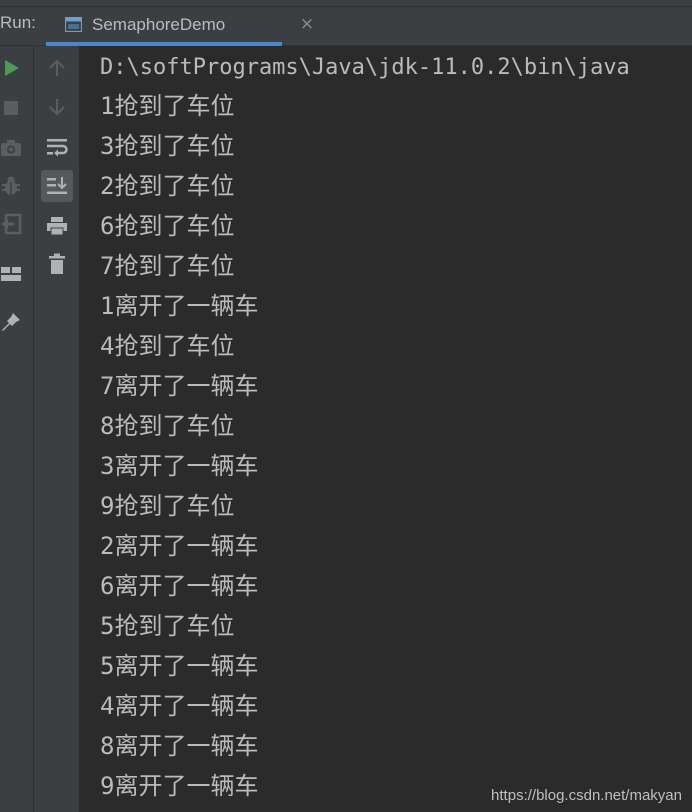 Image resolution: width=692 pixels, height=812 pixels. What do you see at coordinates (167, 226) in the screenshot?
I see `console-line: 6抢到了车位` at bounding box center [167, 226].